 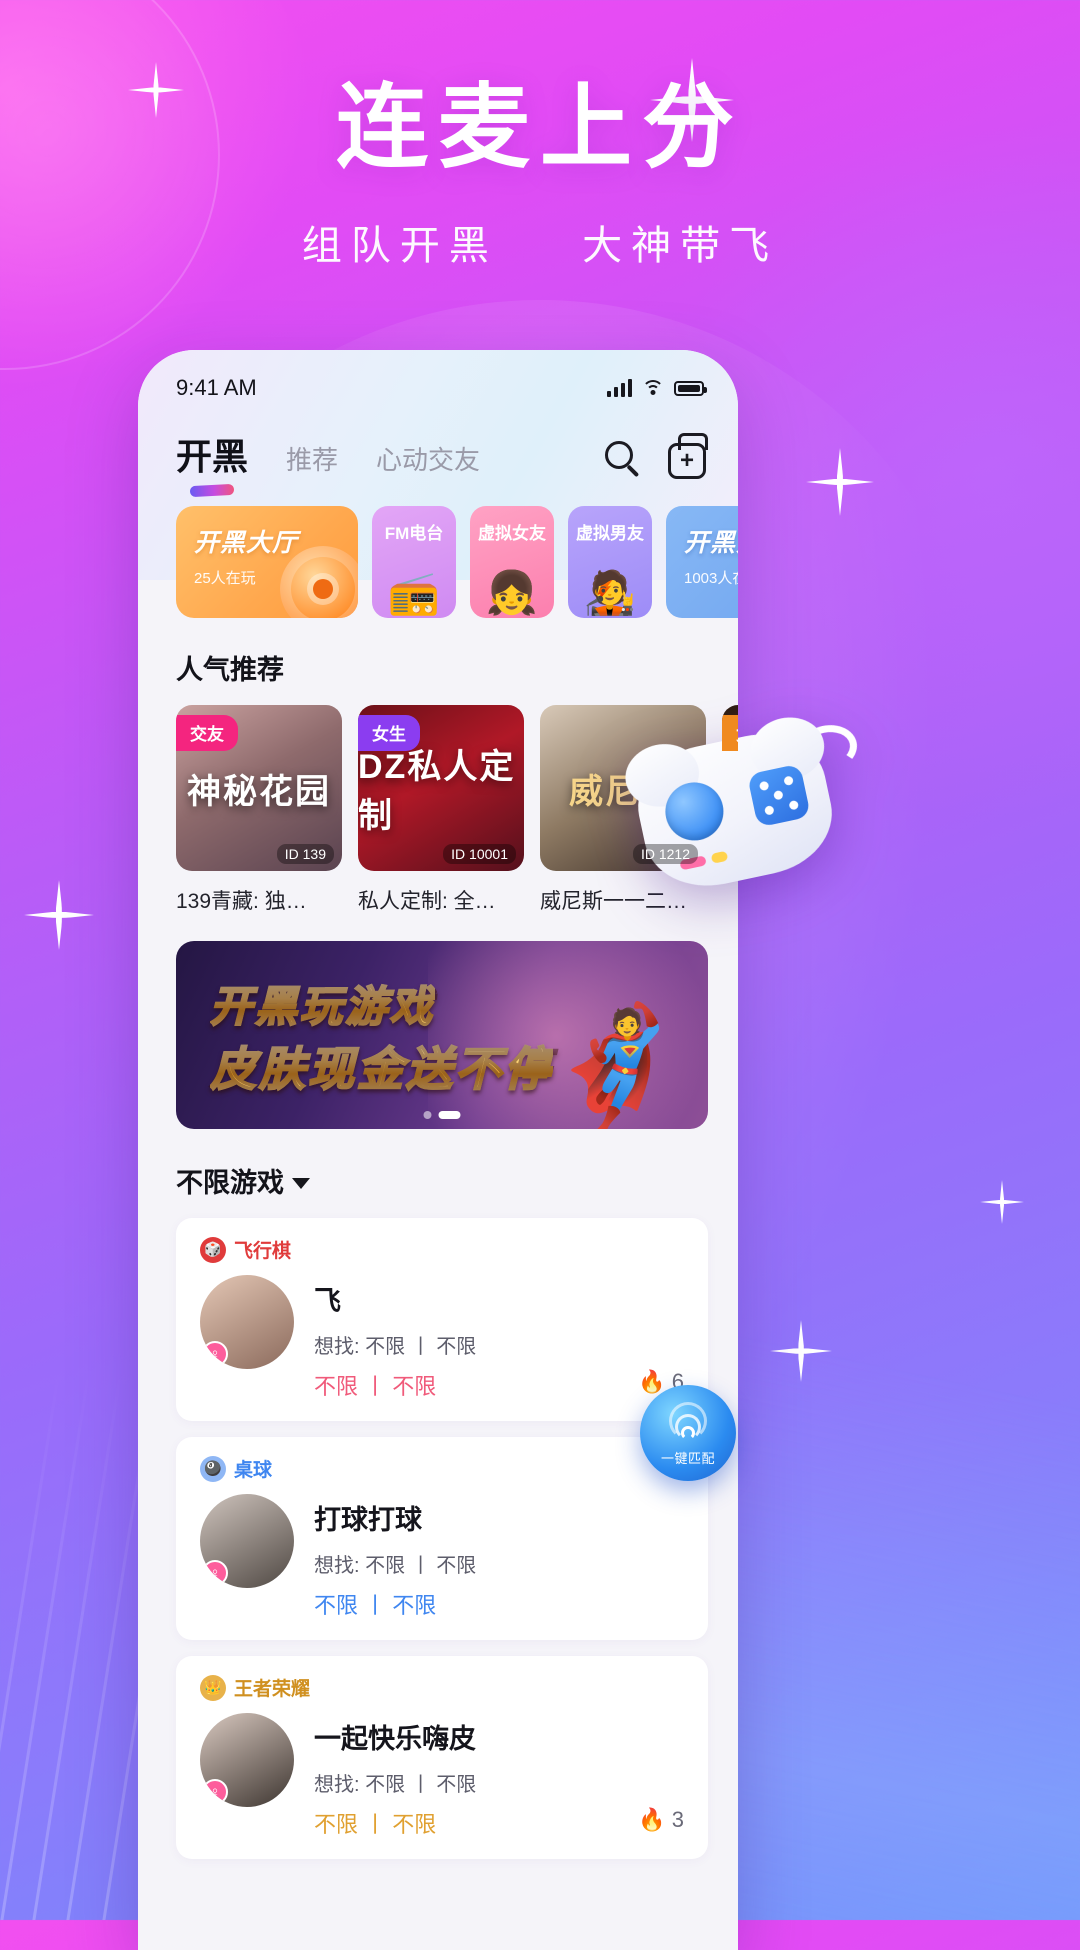 What do you see at coordinates (500, 1776) in the screenshot?
I see `room-info: 一起快乐嗨皮 想找: 不限 丨 不限 不限 丨 不限` at bounding box center [500, 1776].